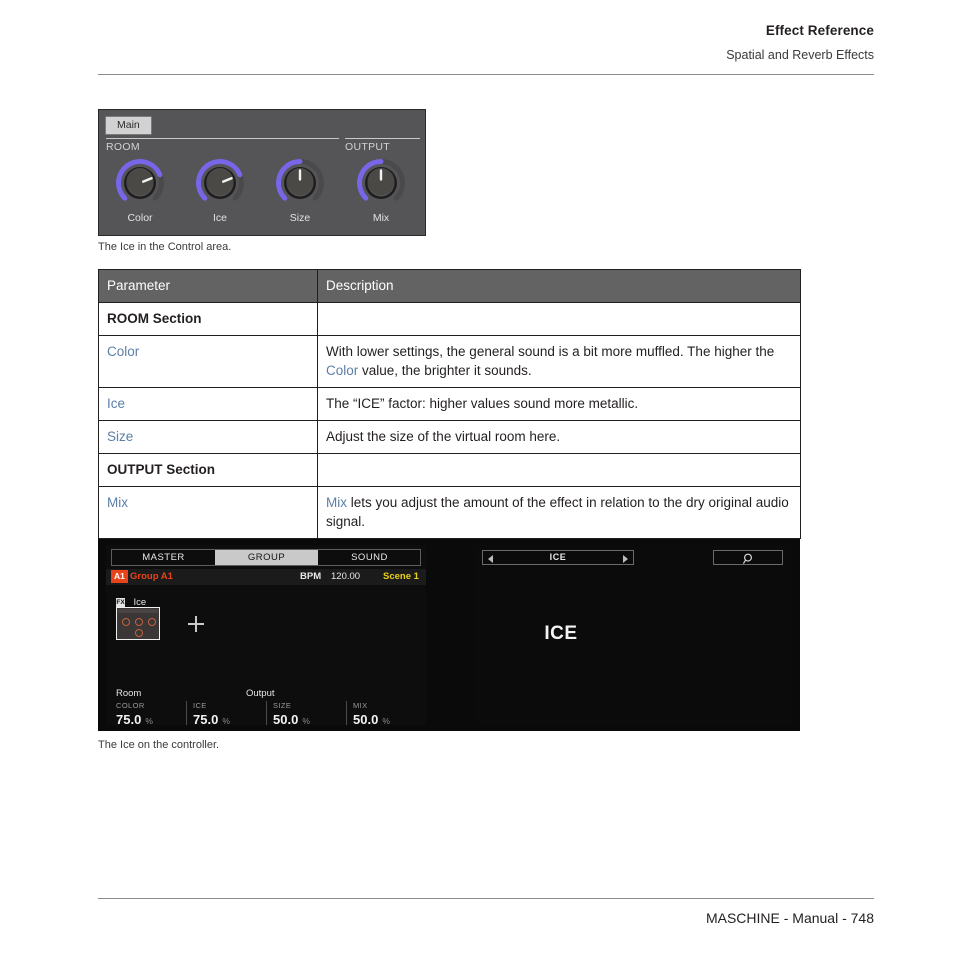 This screenshot has height=954, width=954. I want to click on knob-mix: Mix, so click(381, 190).